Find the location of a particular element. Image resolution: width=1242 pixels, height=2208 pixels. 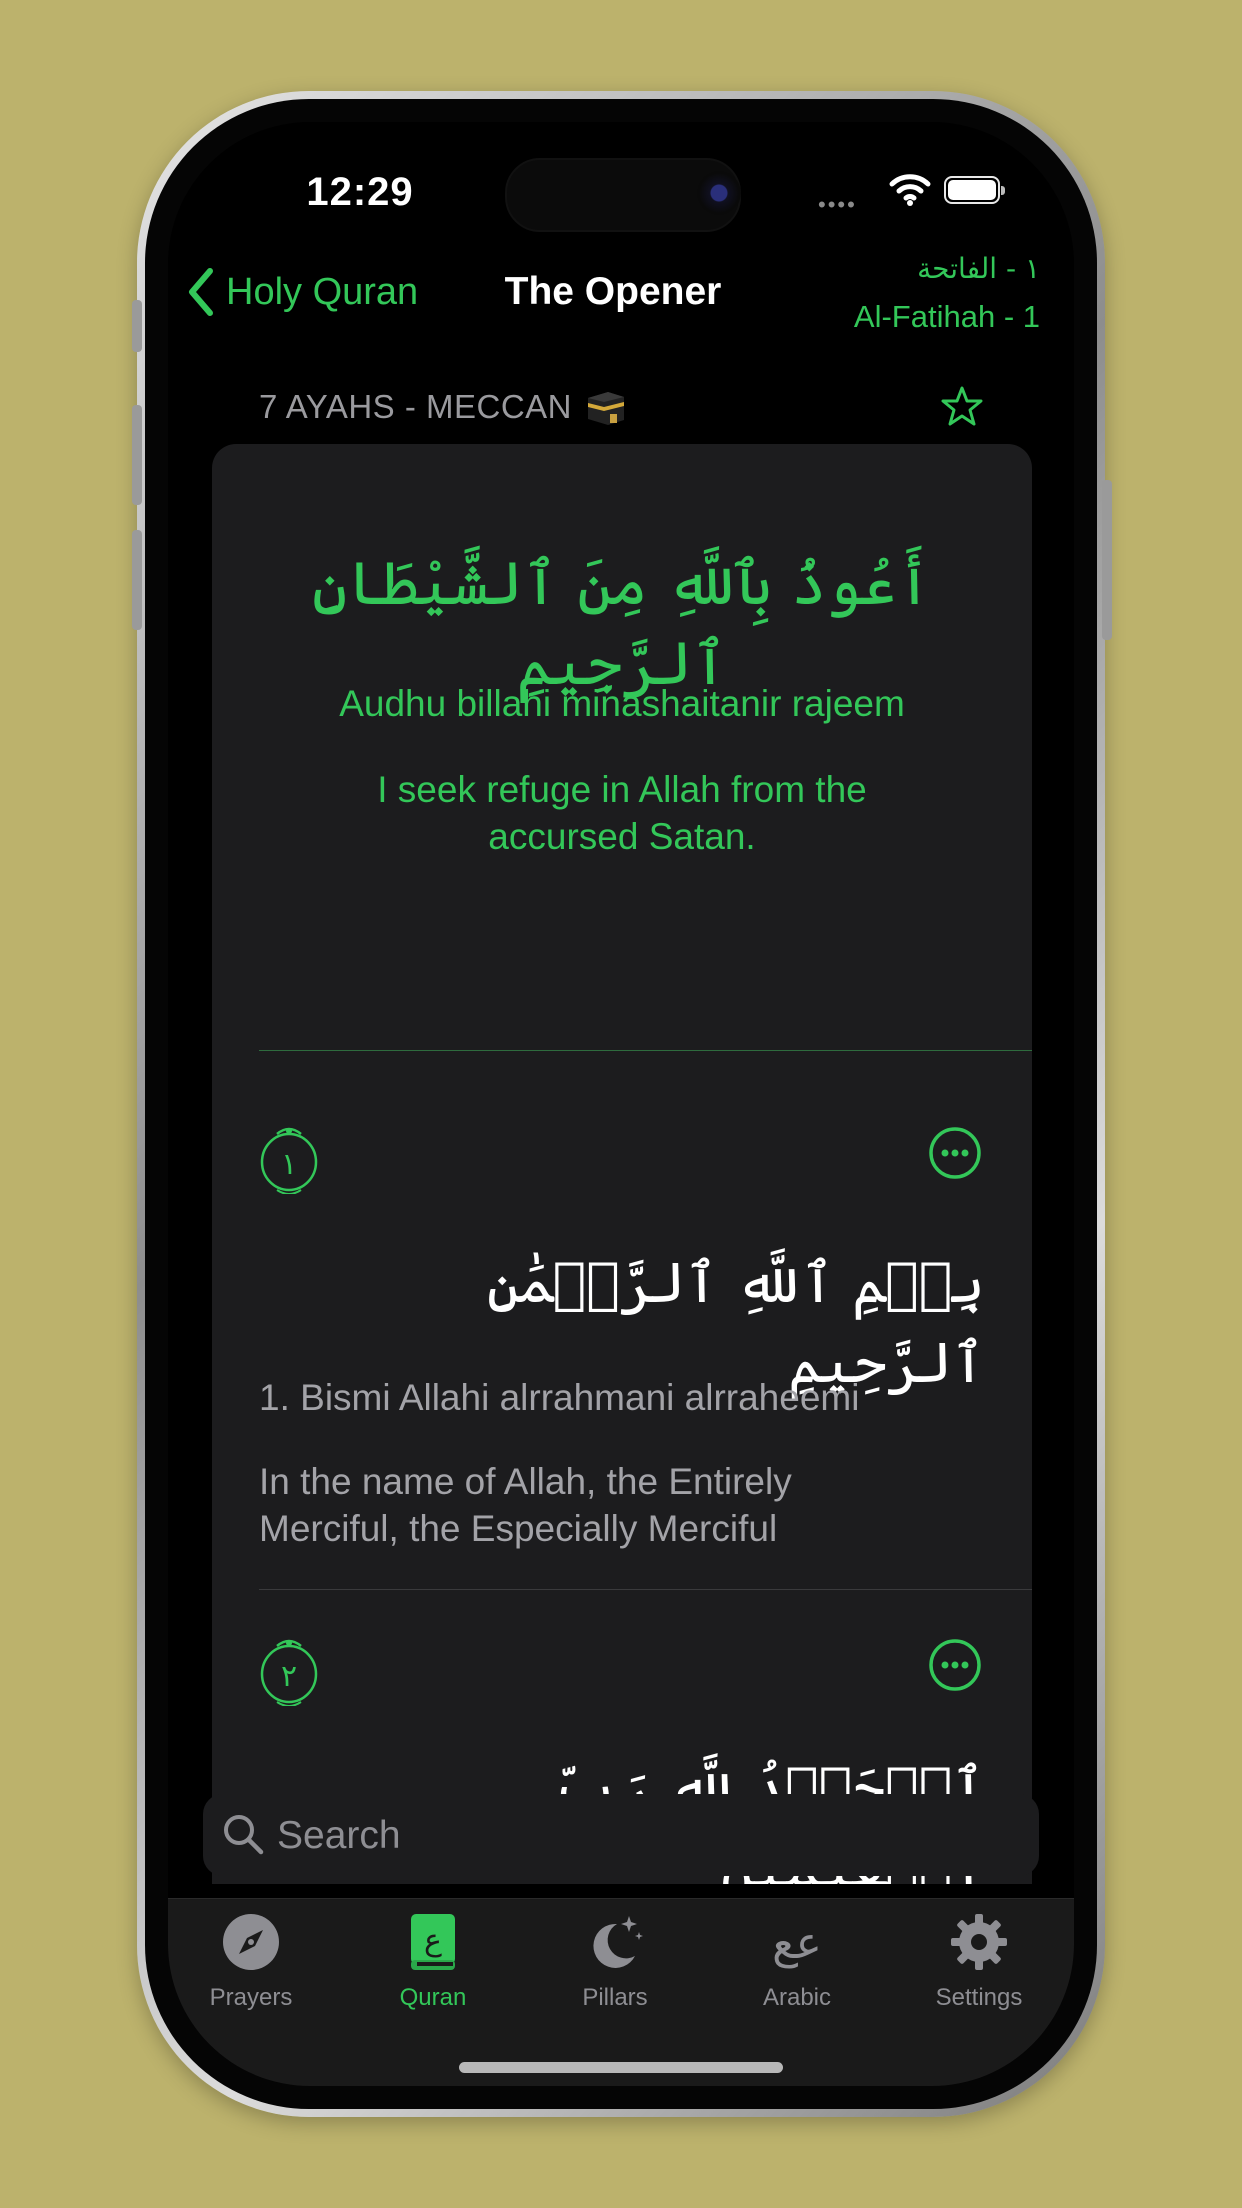

compass-icon is located at coordinates (251, 1942).